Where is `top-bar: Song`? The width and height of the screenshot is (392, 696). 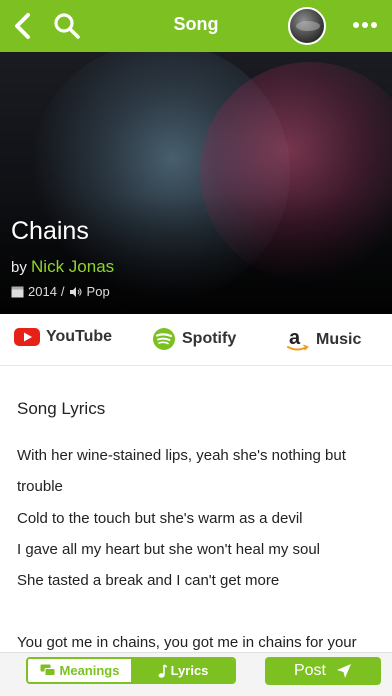
top-bar: Song is located at coordinates (196, 26).